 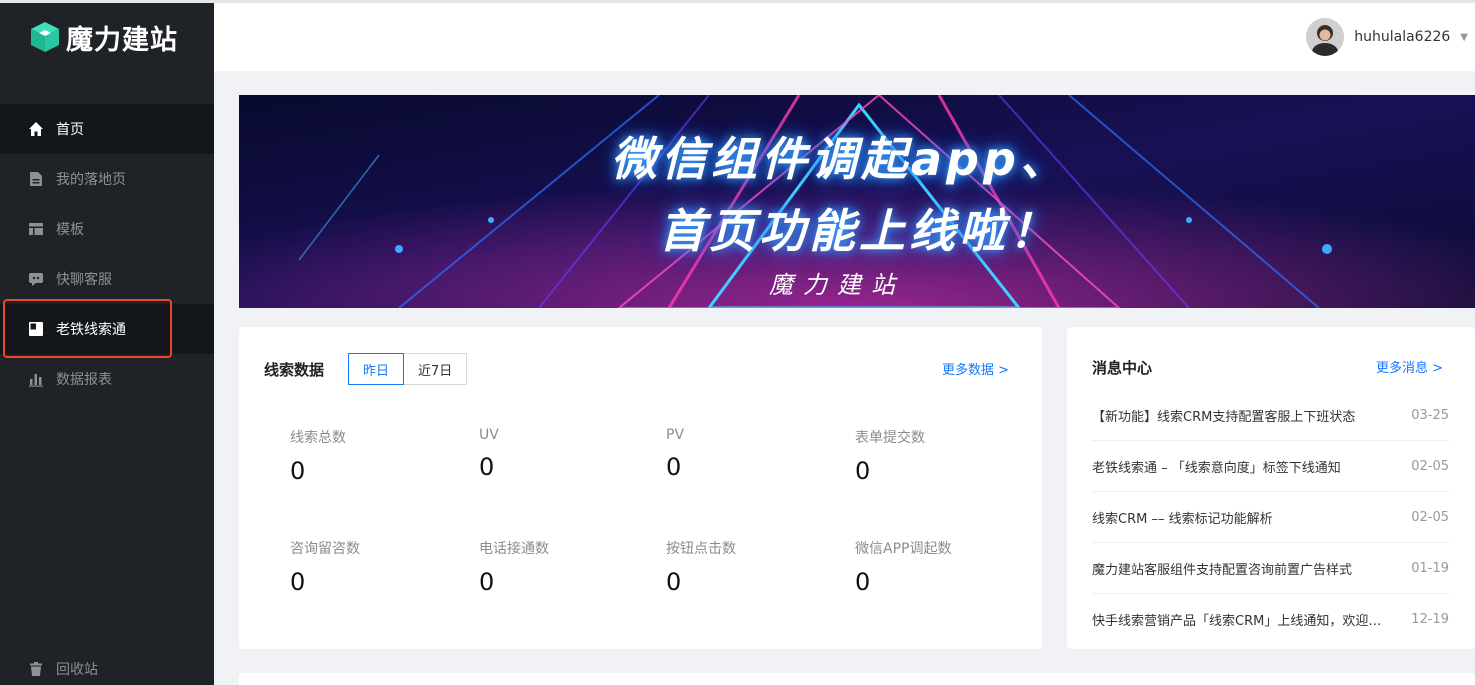 I want to click on sidebar-item-templates: 模板, so click(x=107, y=229).